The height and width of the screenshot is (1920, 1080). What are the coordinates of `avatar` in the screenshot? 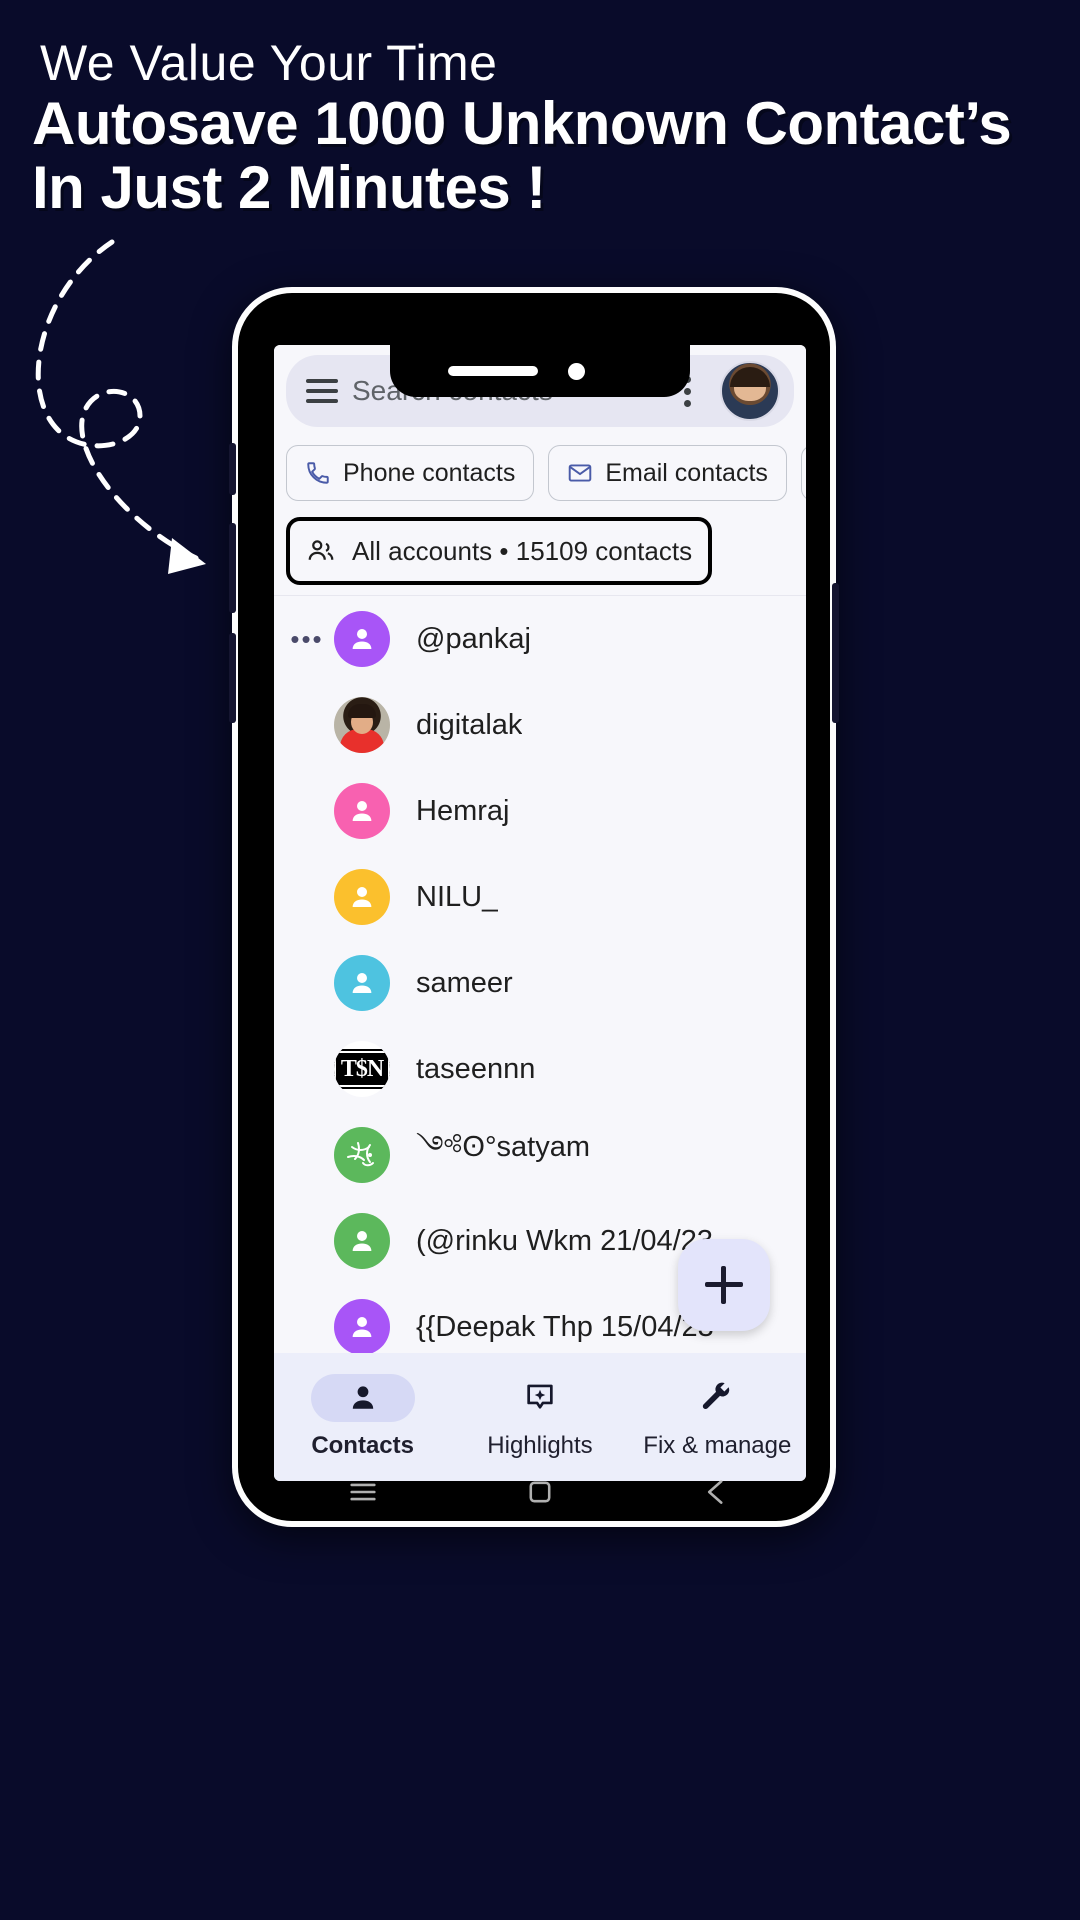 It's located at (750, 391).